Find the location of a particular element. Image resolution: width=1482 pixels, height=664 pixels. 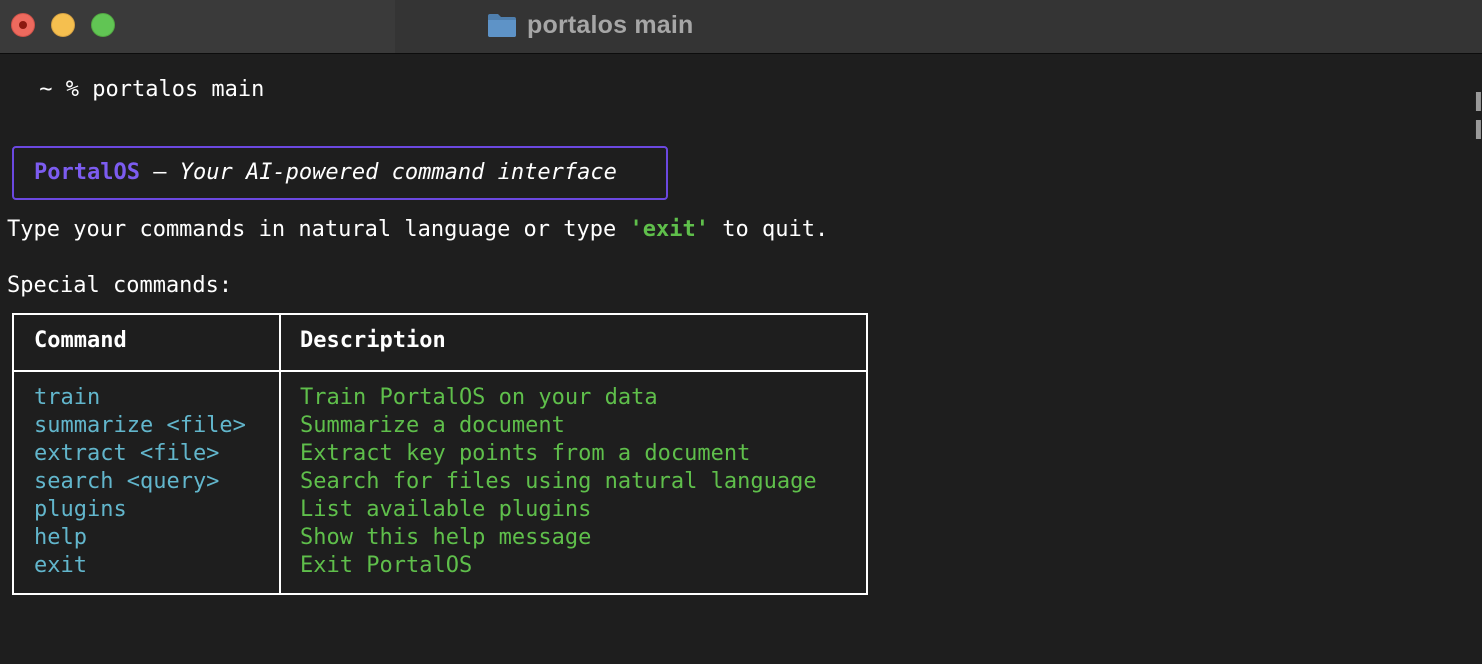

header-description: Description is located at coordinates (373, 340).